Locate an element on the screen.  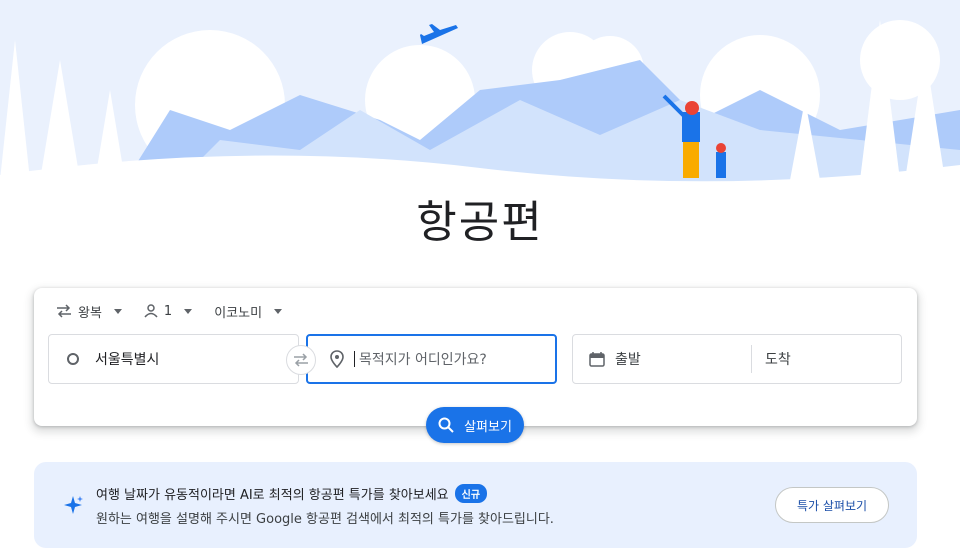
date-divider is located at coordinates (751, 359).